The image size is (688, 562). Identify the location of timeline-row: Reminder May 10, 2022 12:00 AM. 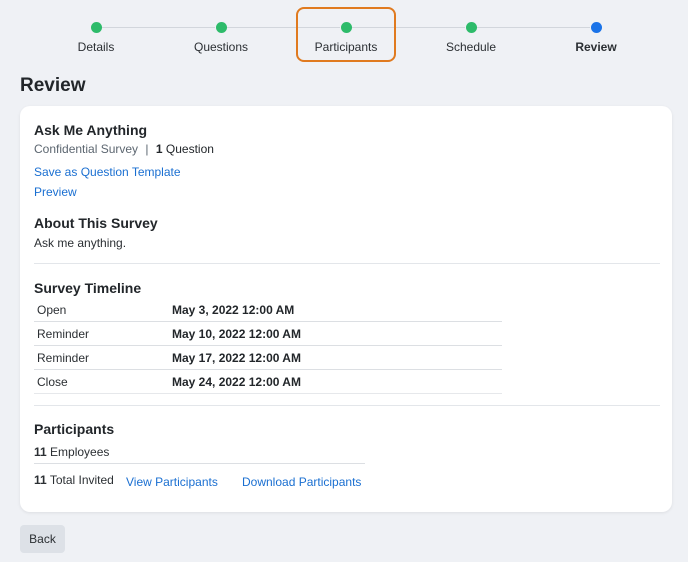
(268, 334).